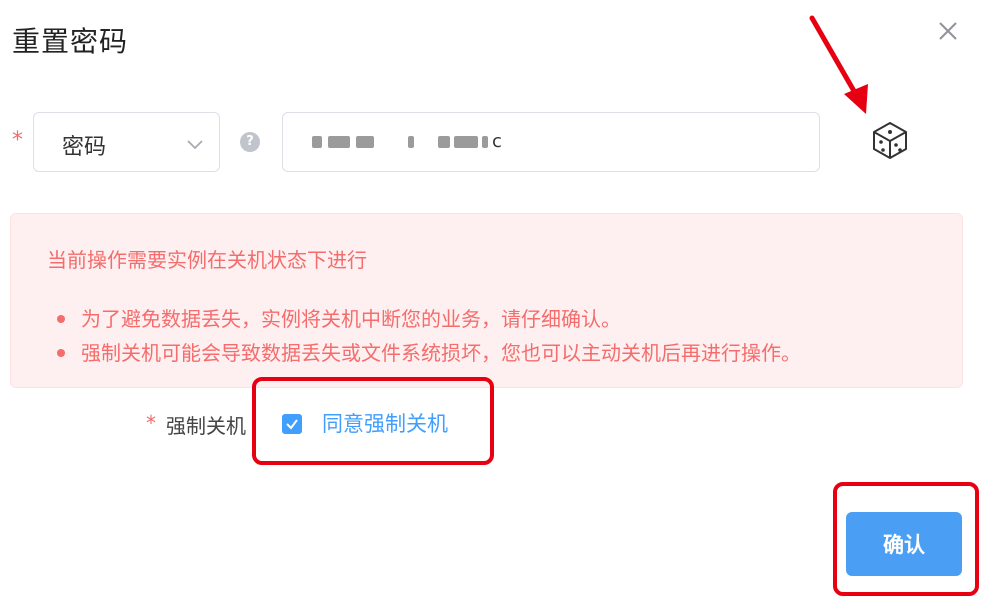  What do you see at coordinates (948, 31) in the screenshot?
I see `close-icon` at bounding box center [948, 31].